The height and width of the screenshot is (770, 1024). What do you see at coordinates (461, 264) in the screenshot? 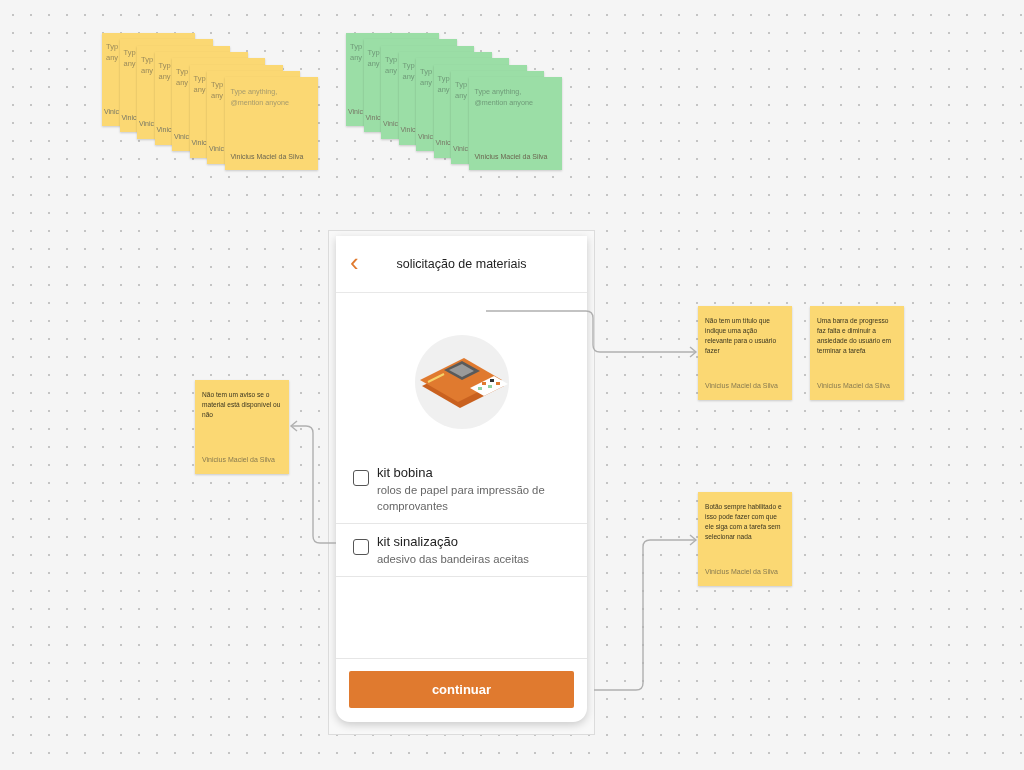
I see `screen-title: solicitação de materiais` at bounding box center [461, 264].